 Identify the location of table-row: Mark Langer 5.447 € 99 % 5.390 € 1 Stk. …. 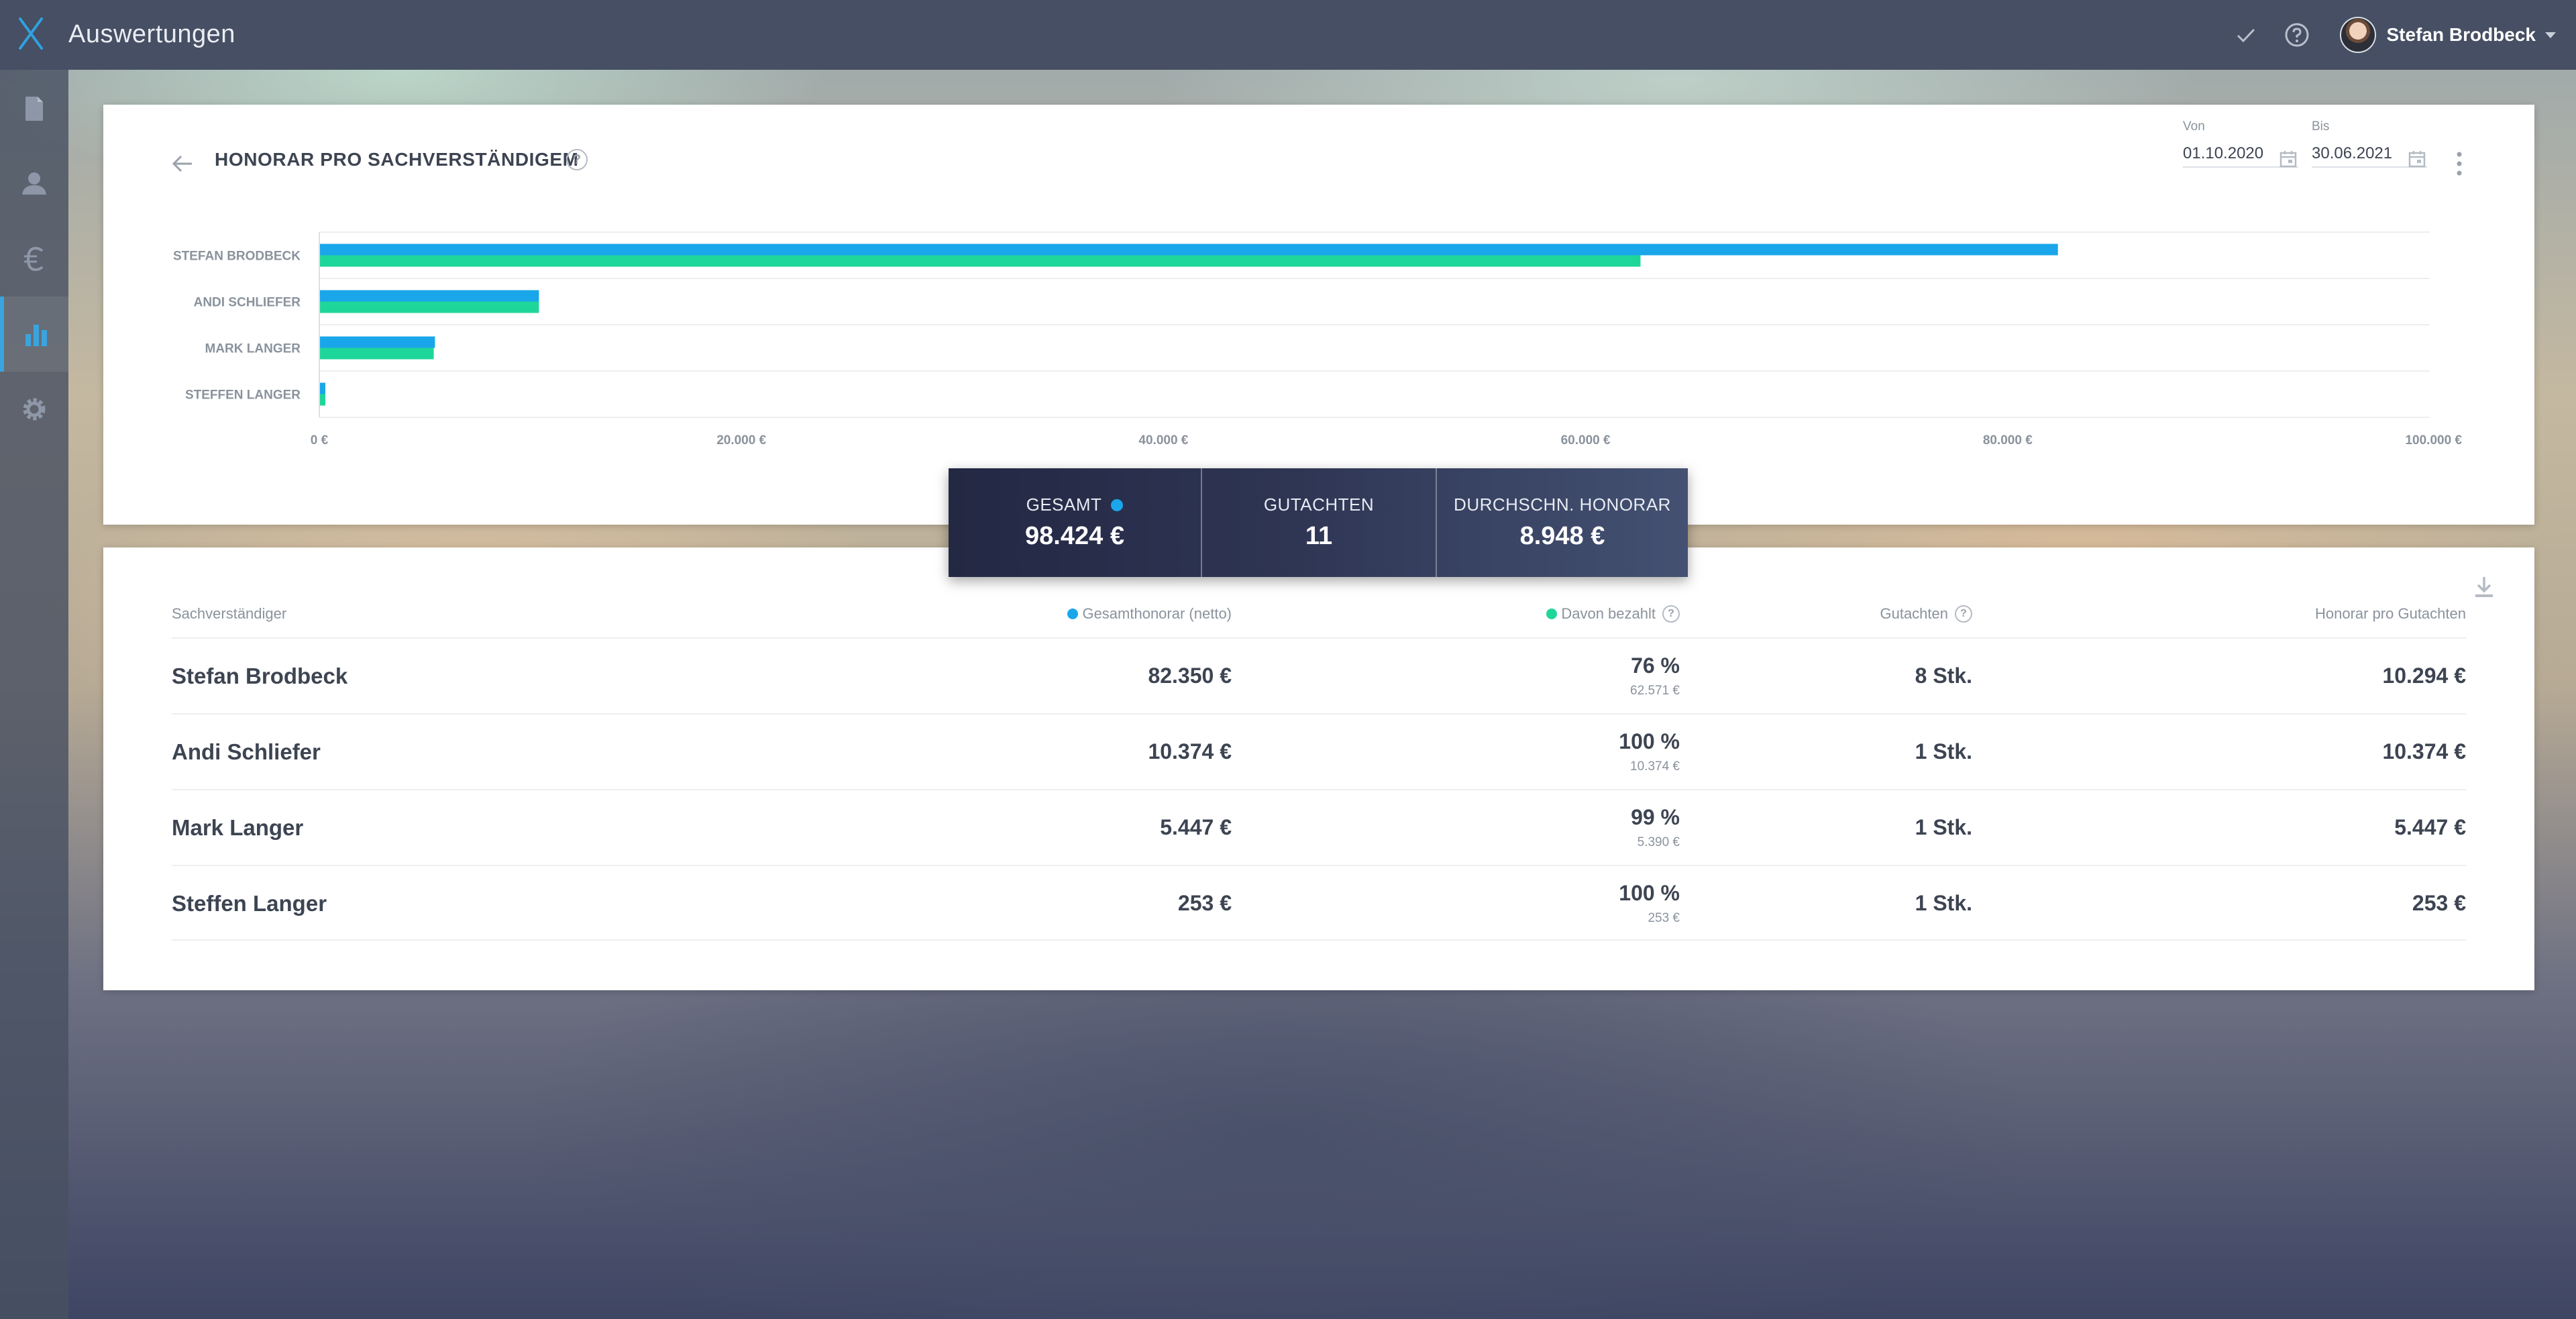
(1319, 827).